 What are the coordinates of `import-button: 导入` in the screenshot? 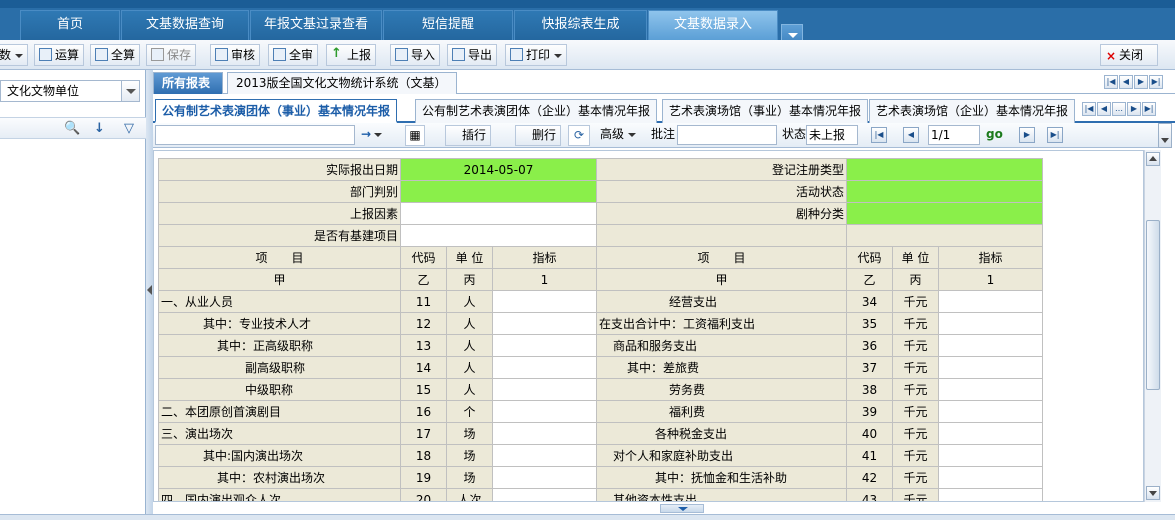 It's located at (415, 55).